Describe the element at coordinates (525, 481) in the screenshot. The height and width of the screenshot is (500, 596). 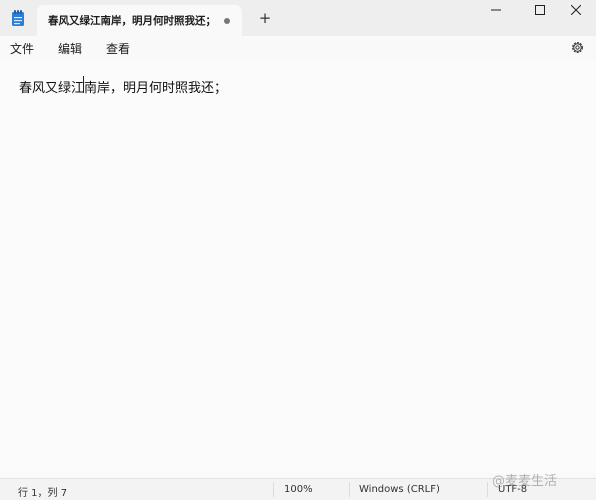
I see `watermark: @麦麦生活` at that location.